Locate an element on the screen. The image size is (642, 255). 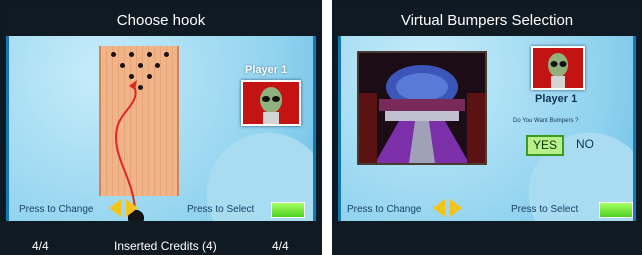
inserted-credits: Inserted Credits (4) is located at coordinates (165, 246).